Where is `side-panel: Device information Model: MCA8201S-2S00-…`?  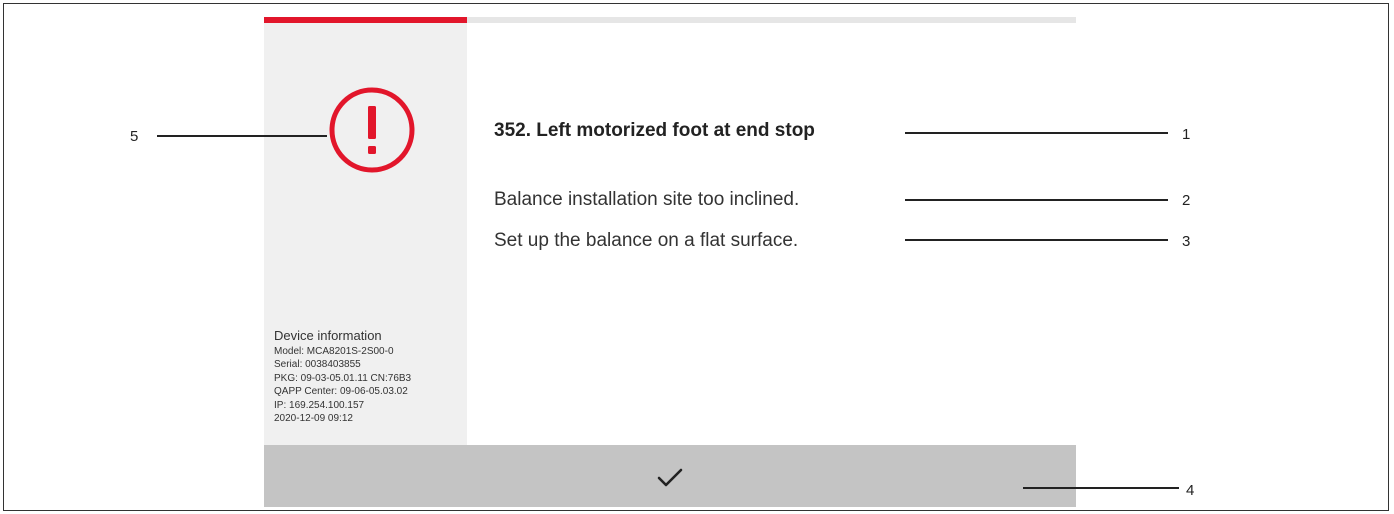 side-panel: Device information Model: MCA8201S-2S00-… is located at coordinates (365, 234).